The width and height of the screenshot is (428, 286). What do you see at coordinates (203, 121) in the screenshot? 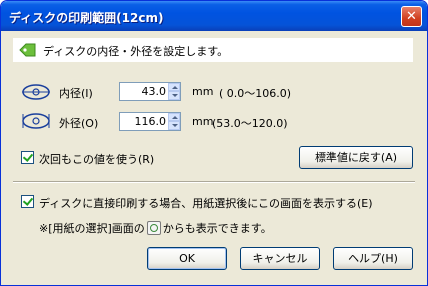
I see `outer-unit: mm` at bounding box center [203, 121].